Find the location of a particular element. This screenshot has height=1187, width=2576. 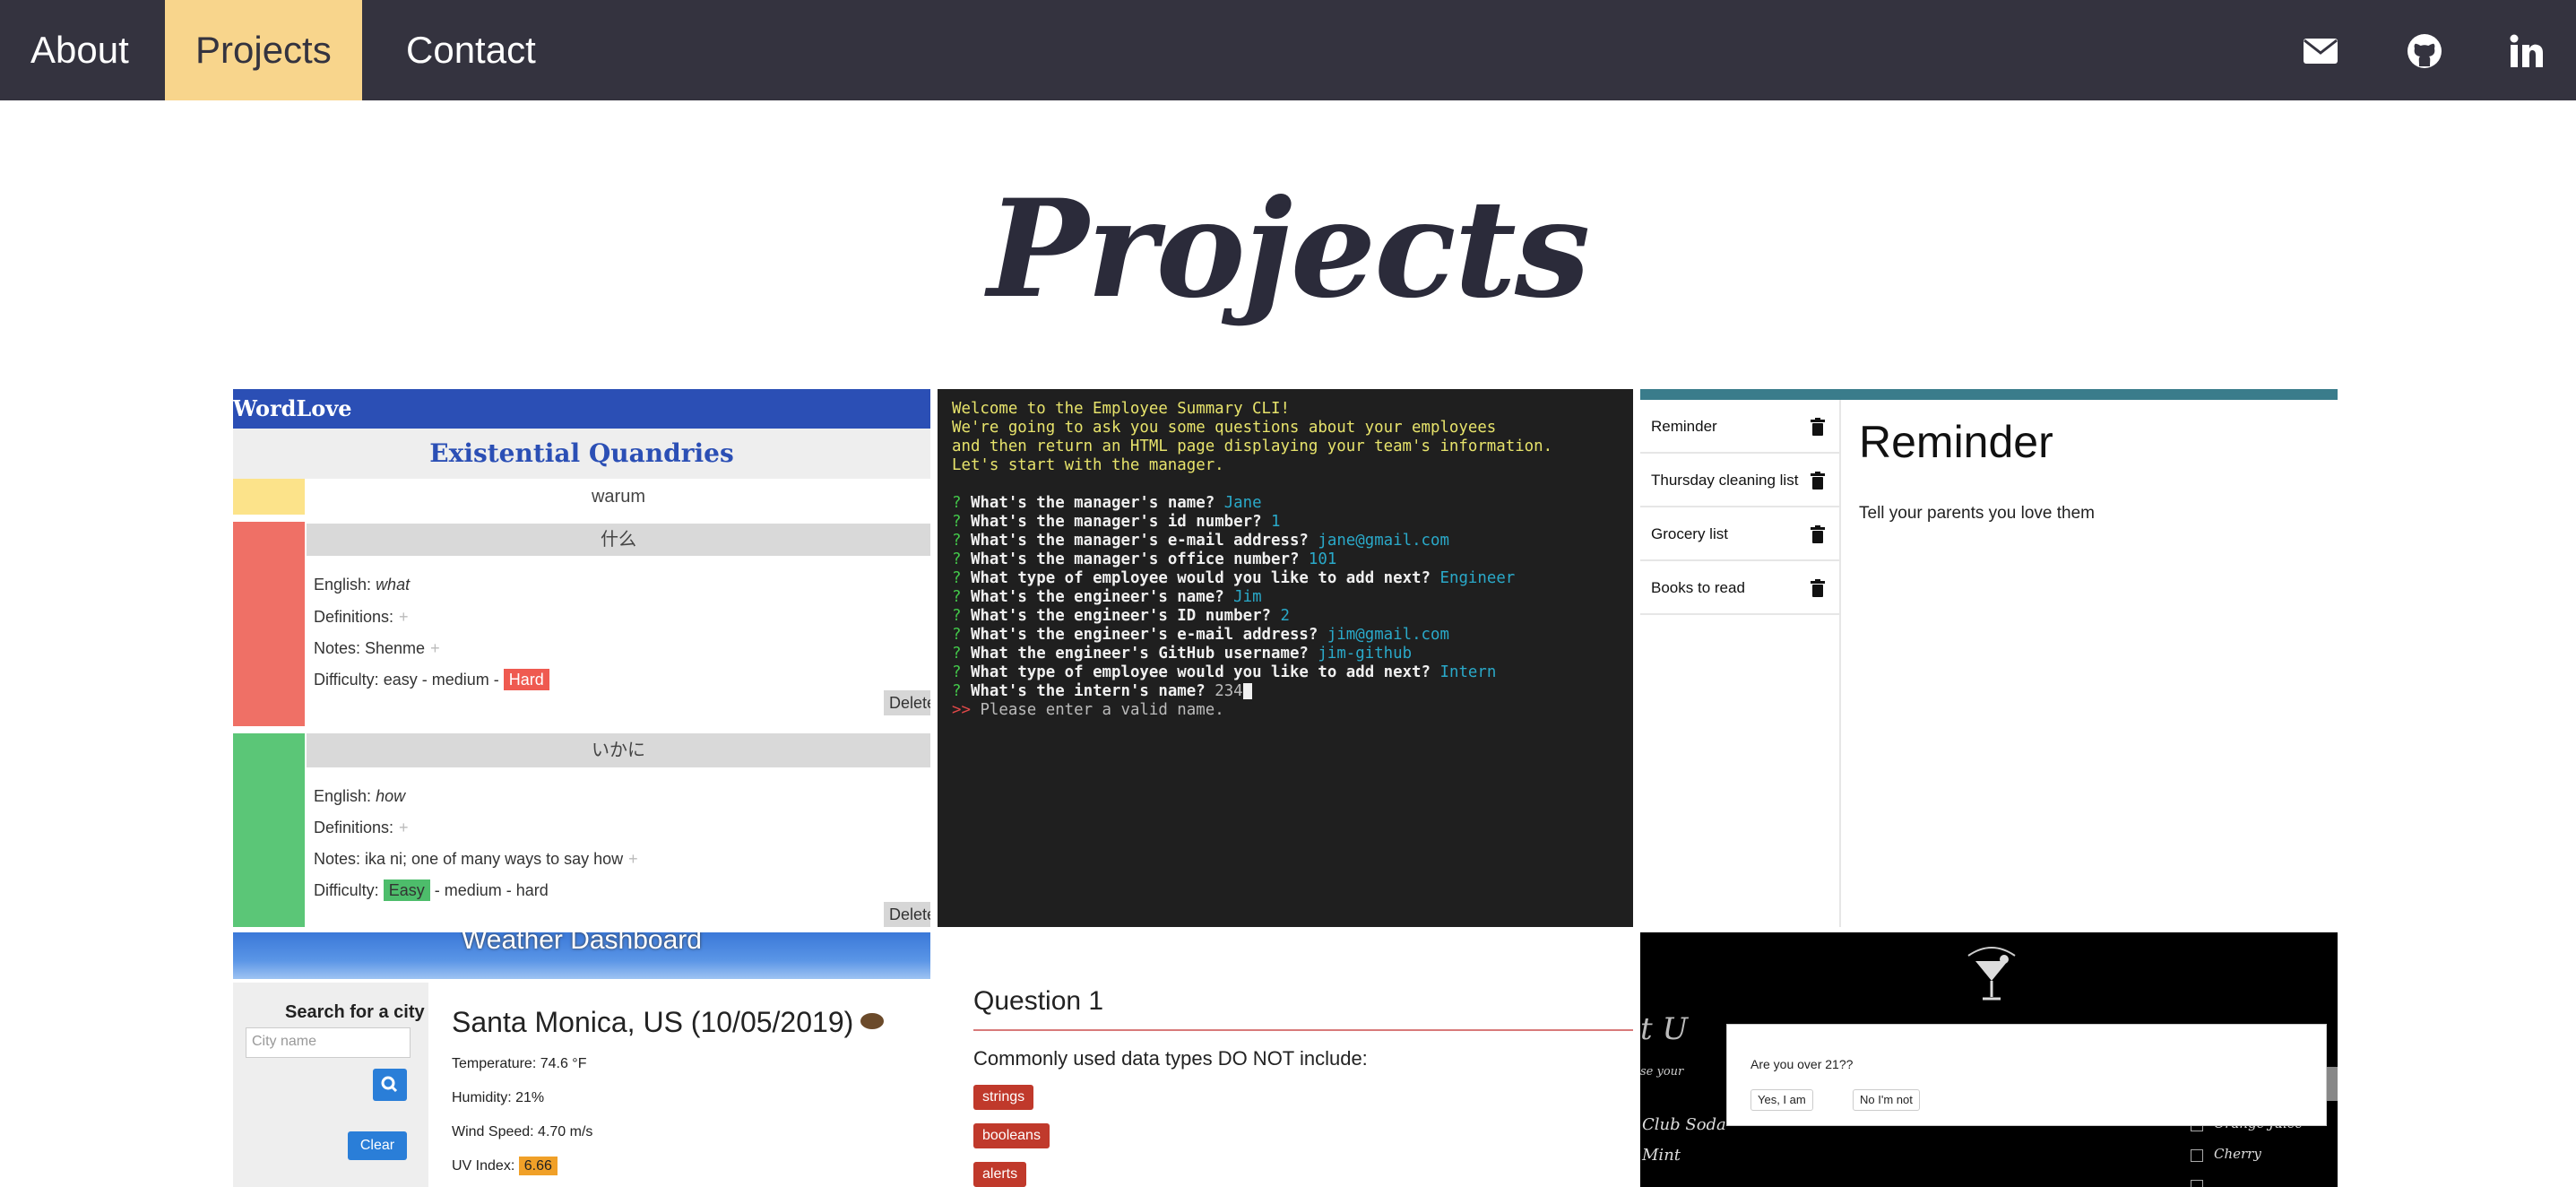

terminal-error-line: >> Please enter a valid name. is located at coordinates (1088, 710).